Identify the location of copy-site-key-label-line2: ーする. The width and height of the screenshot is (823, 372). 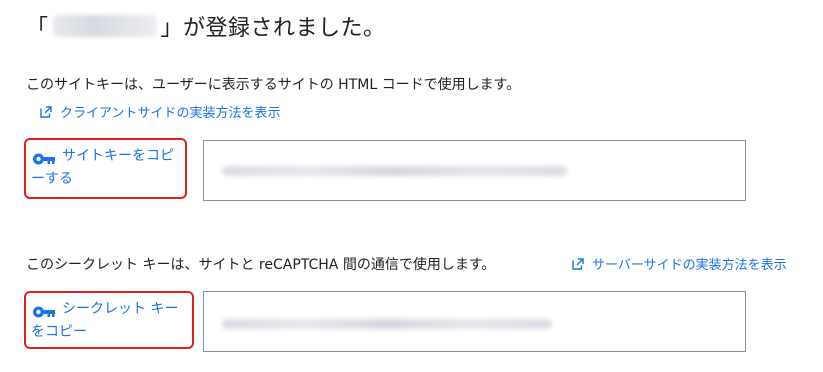
(52, 179).